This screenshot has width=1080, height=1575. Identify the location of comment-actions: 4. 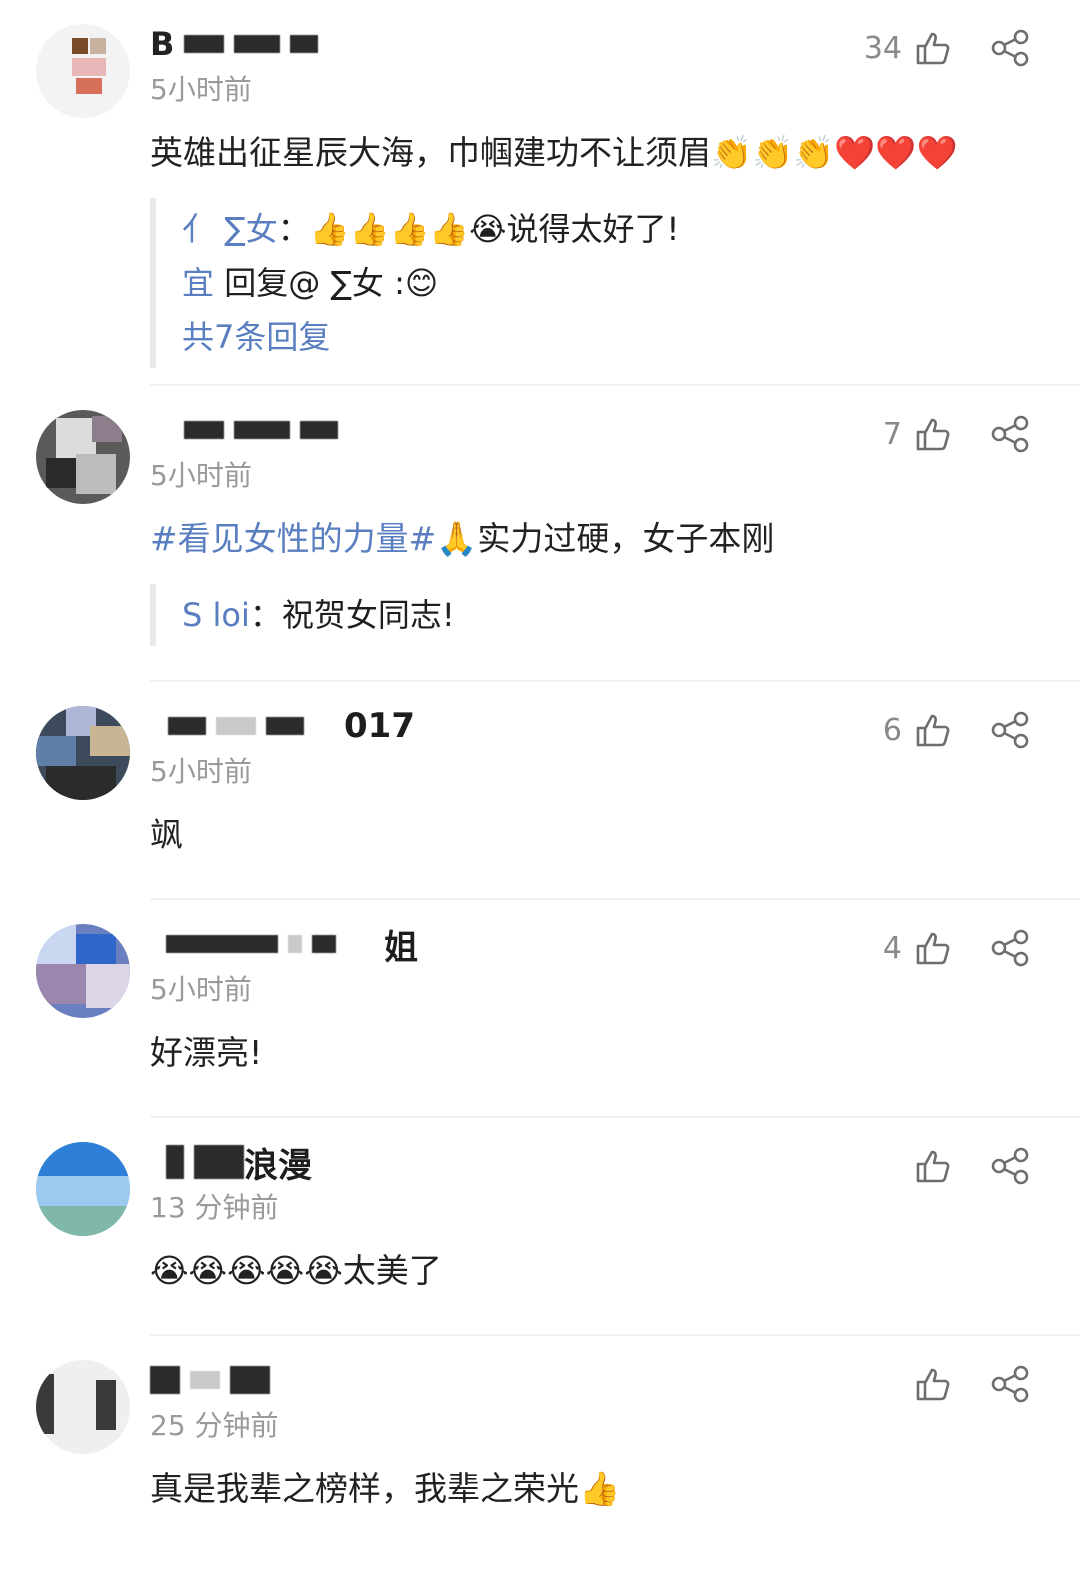
(956, 948).